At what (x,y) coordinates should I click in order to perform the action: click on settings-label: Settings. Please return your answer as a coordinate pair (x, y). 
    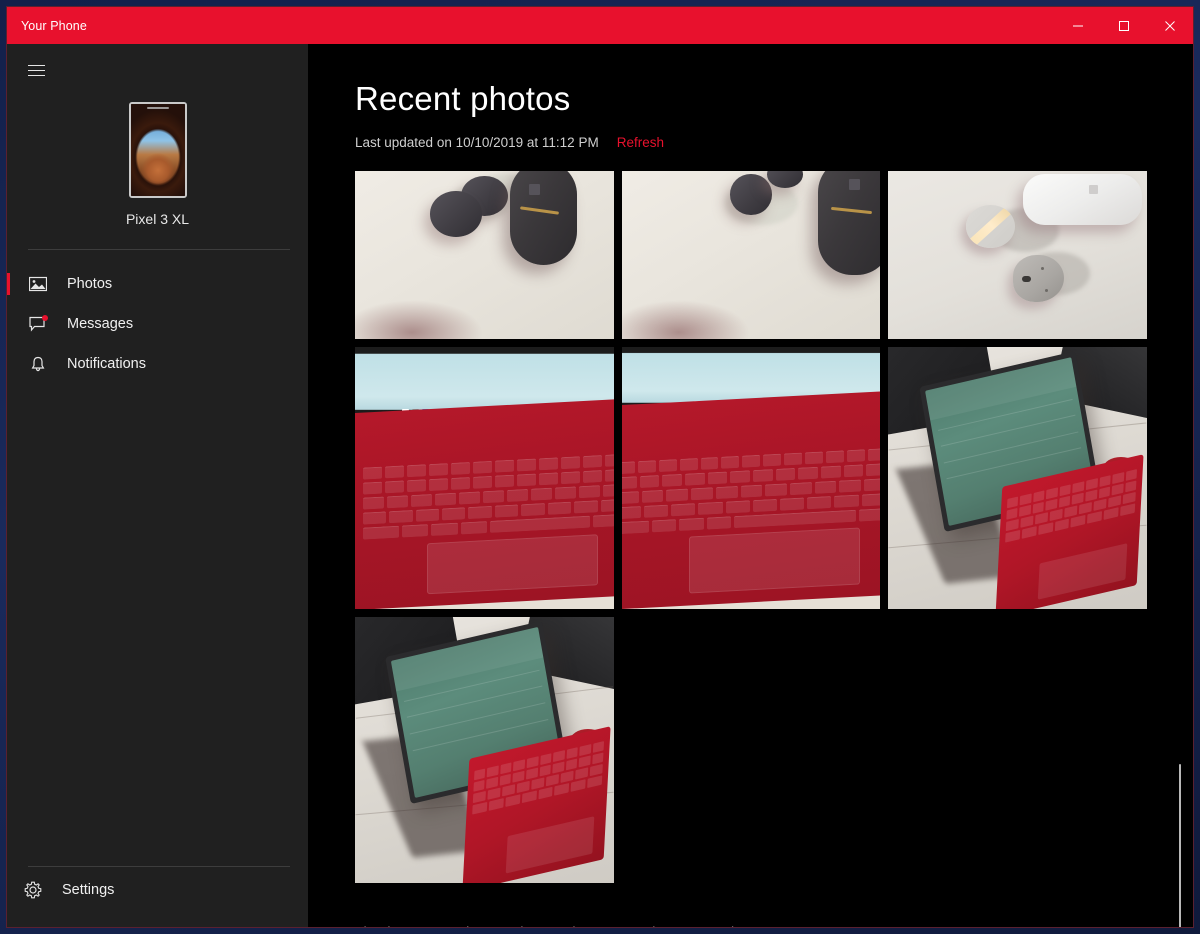
    Looking at the image, I should click on (88, 890).